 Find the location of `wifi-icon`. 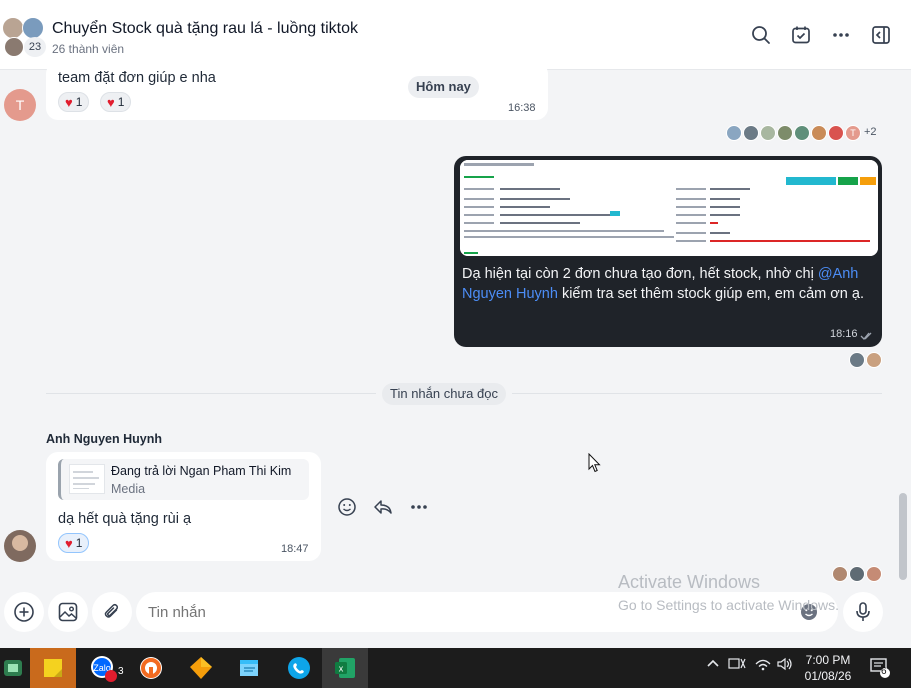

wifi-icon is located at coordinates (763, 665).